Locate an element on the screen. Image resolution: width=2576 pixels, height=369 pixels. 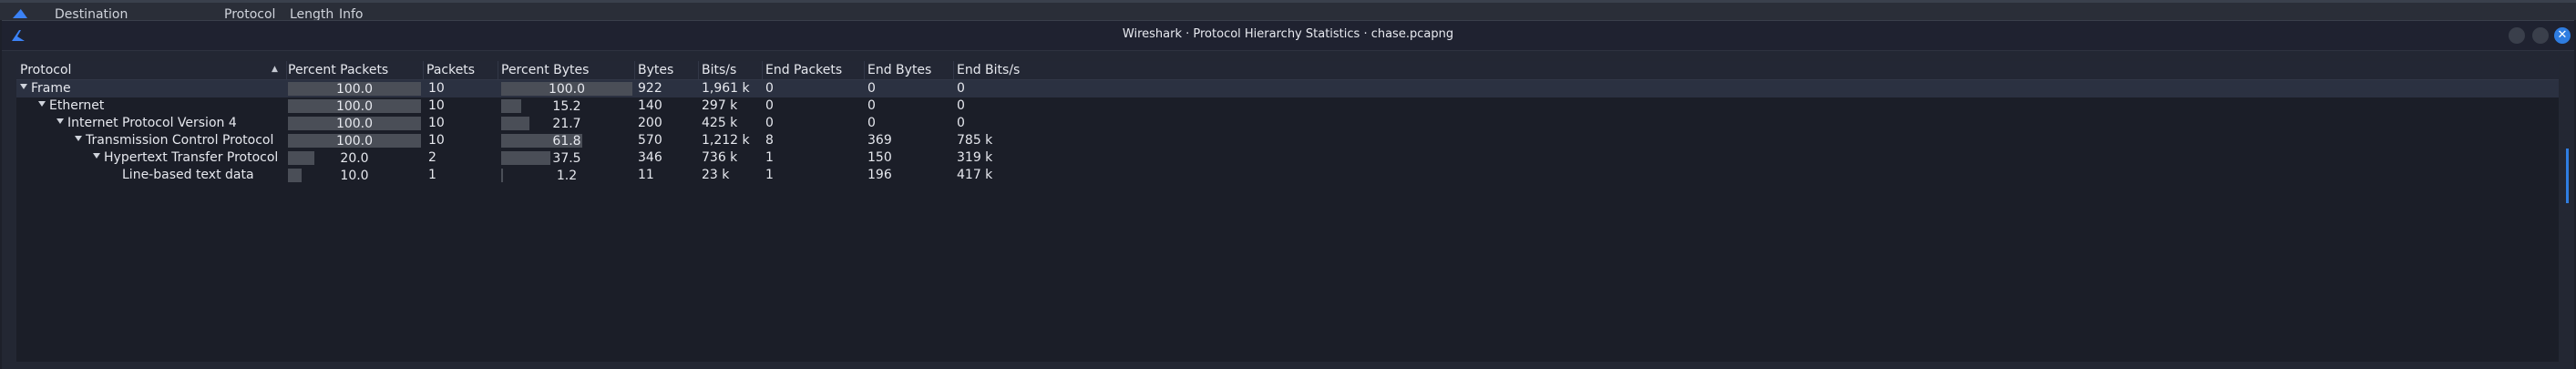
wireshark-fin-icon is located at coordinates (20, 13).